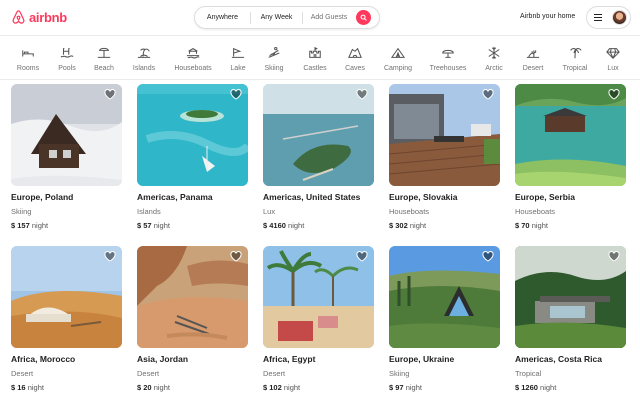 The height and width of the screenshot is (400, 640). I want to click on category-desert: Desert, so click(533, 59).